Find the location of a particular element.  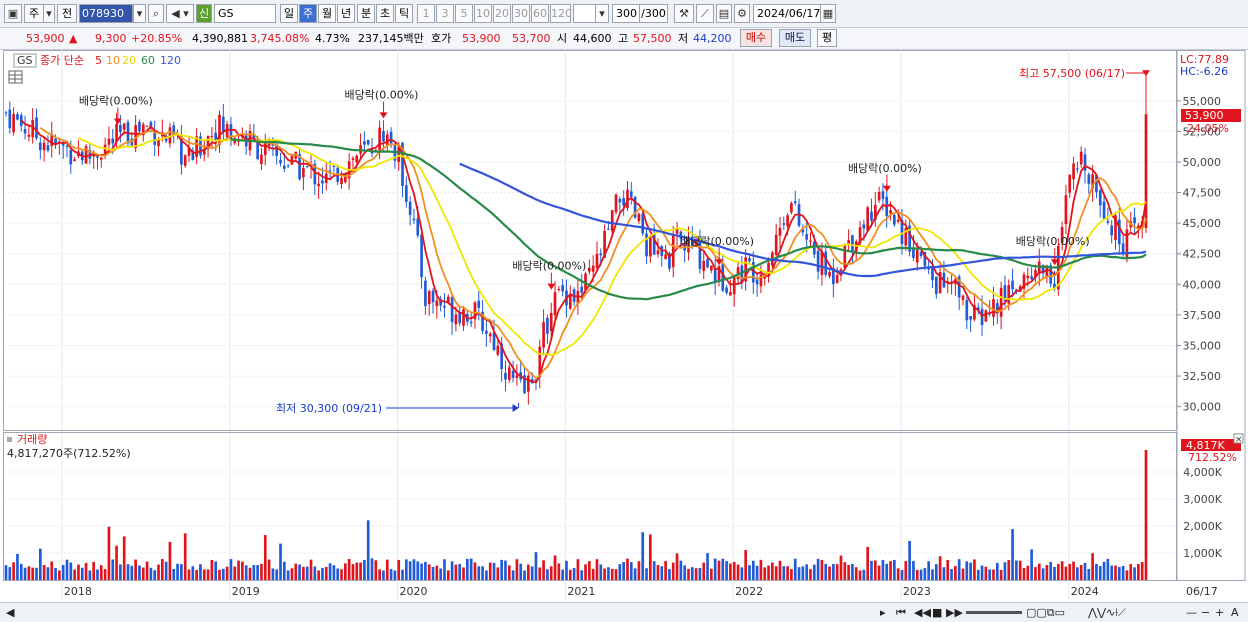

auto-scale-icon: A is located at coordinates (1235, 612).